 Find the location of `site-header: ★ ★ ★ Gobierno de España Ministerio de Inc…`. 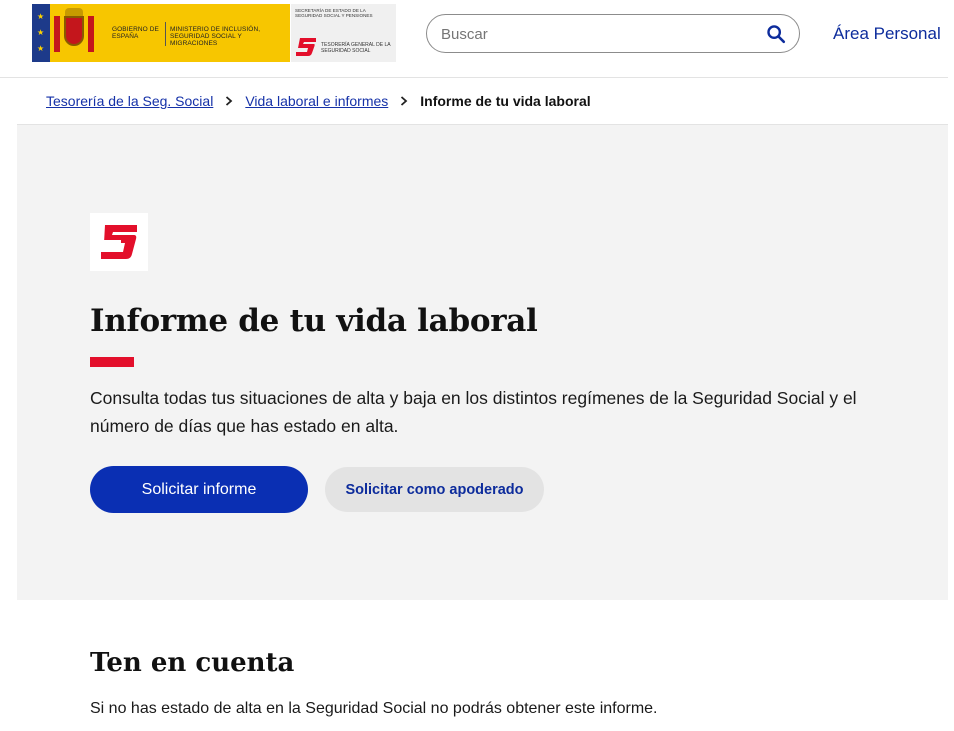

site-header: ★ ★ ★ Gobierno de España Ministerio de Inc… is located at coordinates (477, 39).